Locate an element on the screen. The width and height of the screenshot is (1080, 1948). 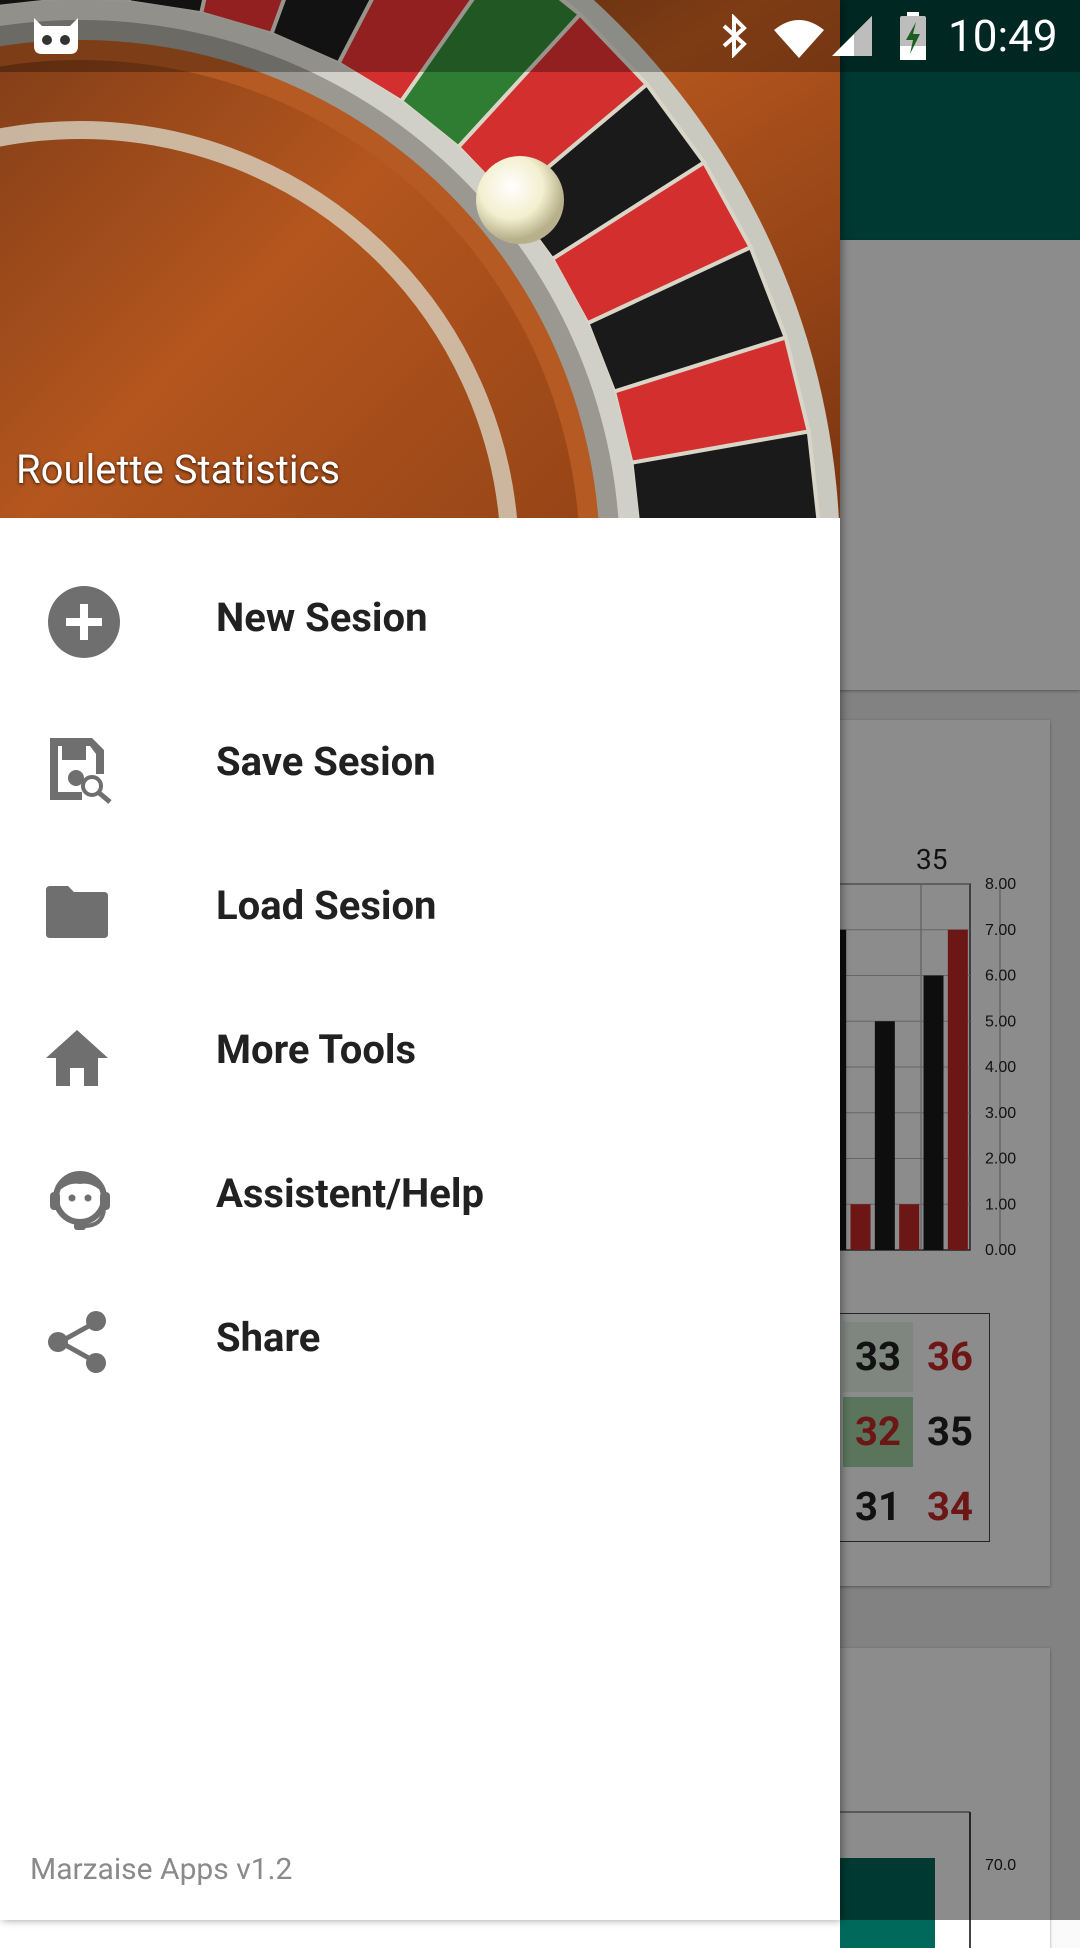
status-bar: 10:49 is located at coordinates (540, 36).